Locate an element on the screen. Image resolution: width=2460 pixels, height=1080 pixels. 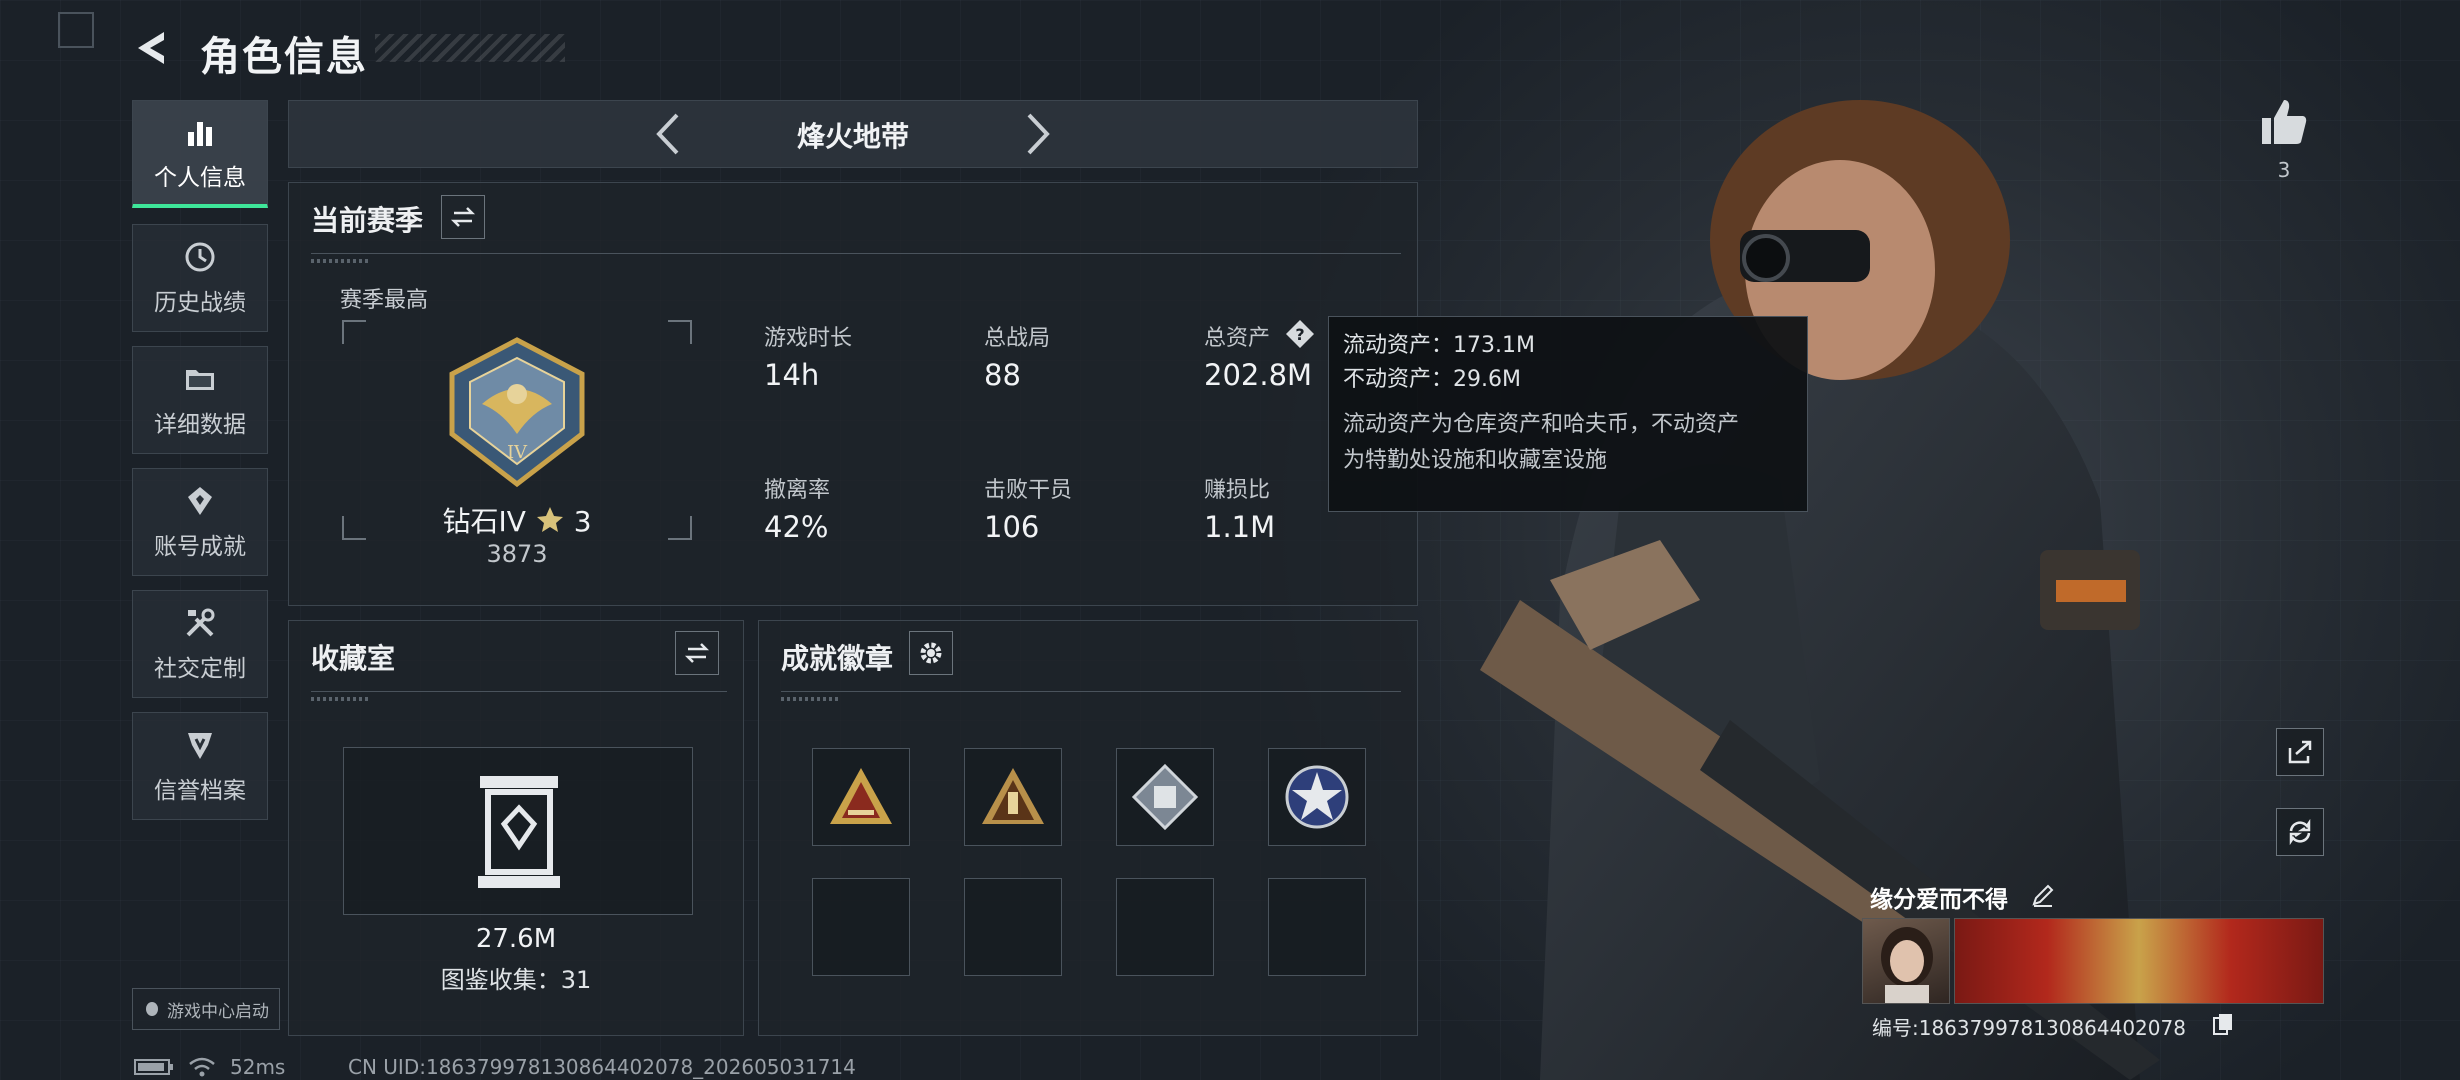
sidebar-item-label: 个人信息 is located at coordinates (200, 177).